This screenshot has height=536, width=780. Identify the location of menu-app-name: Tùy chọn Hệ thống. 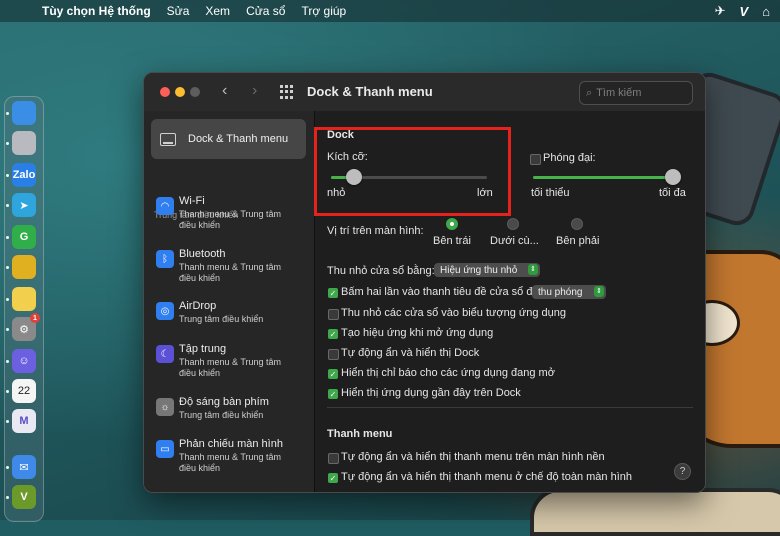
(96, 11).